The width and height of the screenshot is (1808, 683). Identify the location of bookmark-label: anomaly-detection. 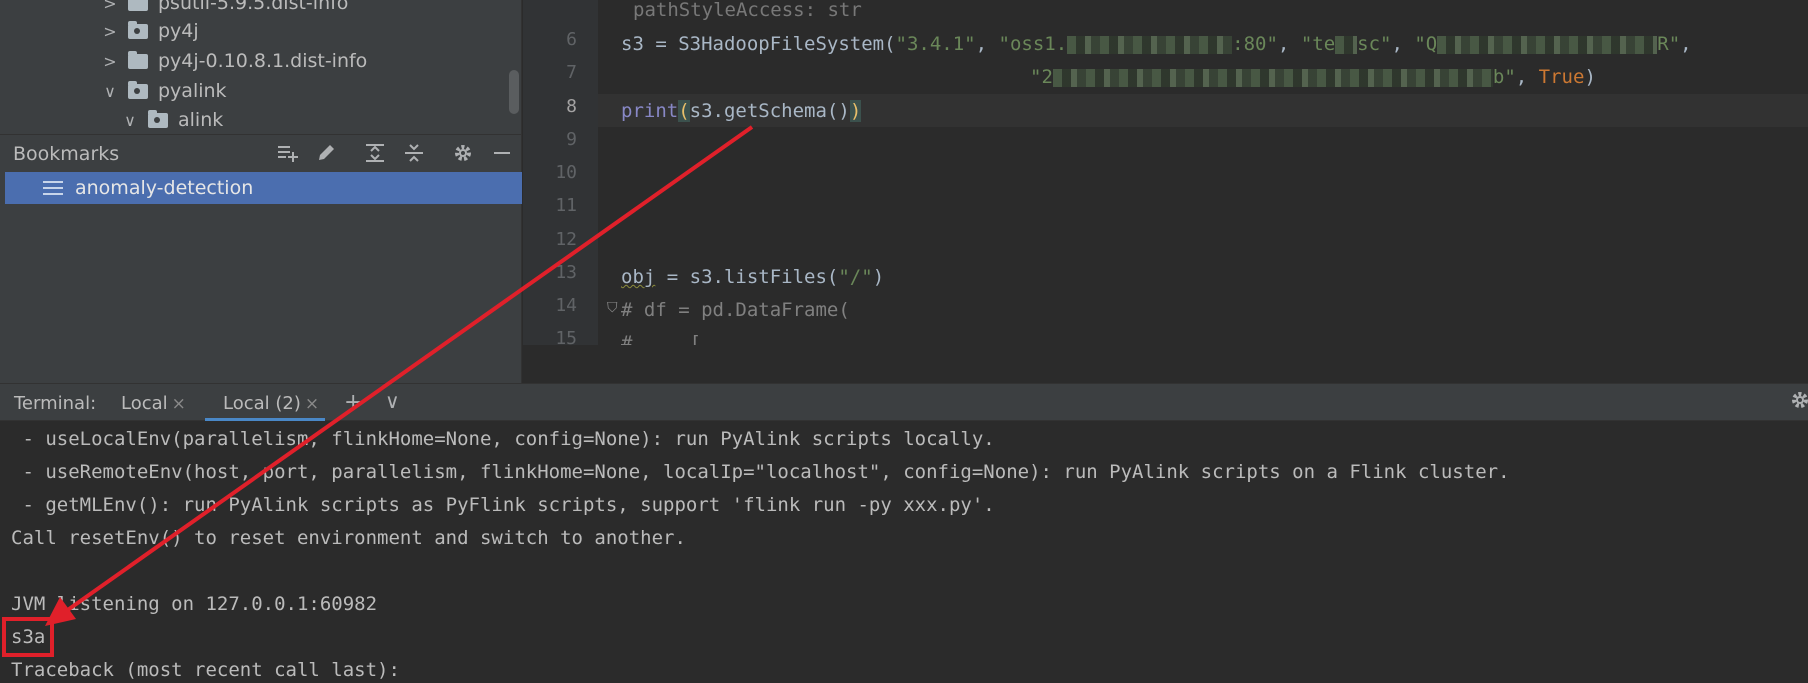
(164, 188).